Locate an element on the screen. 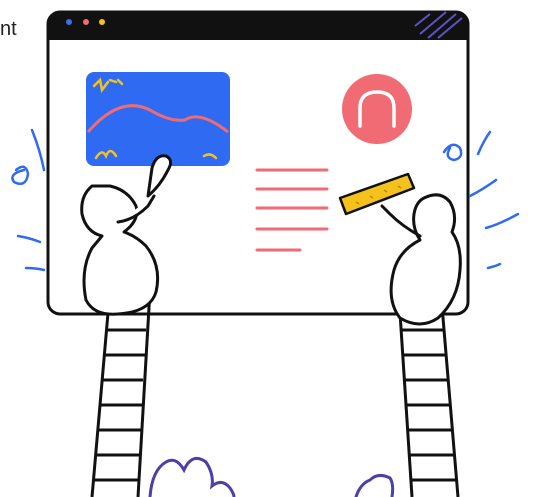 The image size is (537, 497). window-dot-yellow is located at coordinates (102, 22).